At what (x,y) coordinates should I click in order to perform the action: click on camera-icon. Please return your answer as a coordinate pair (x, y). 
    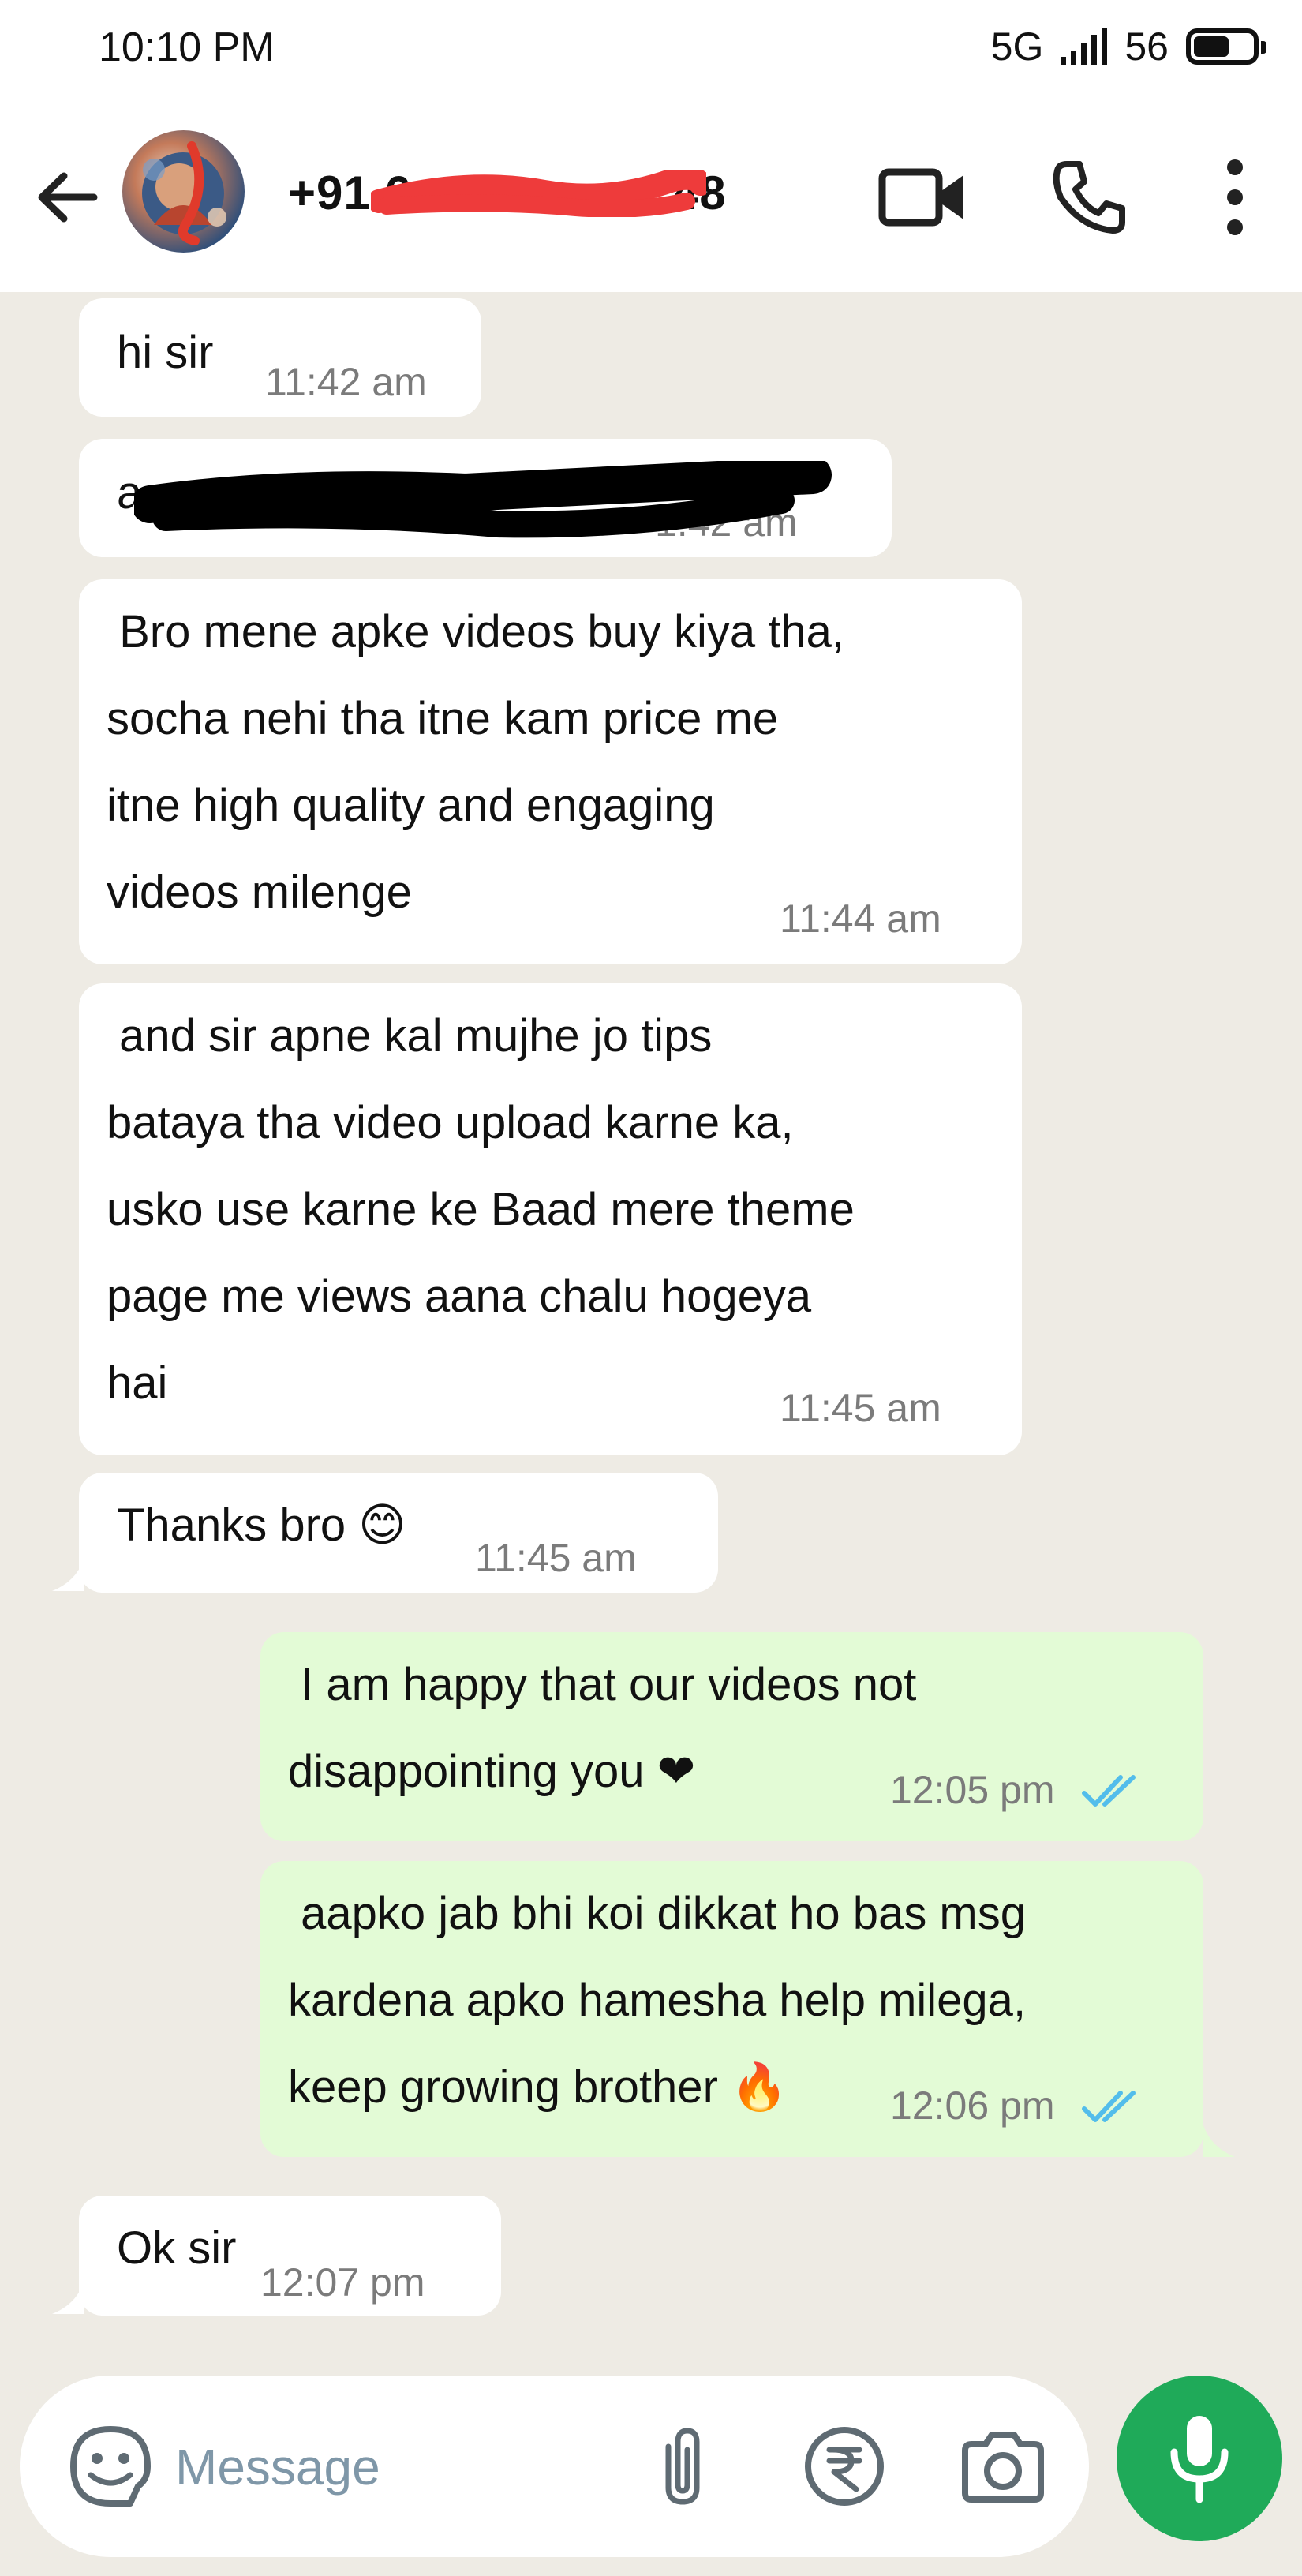
    Looking at the image, I should click on (1002, 2467).